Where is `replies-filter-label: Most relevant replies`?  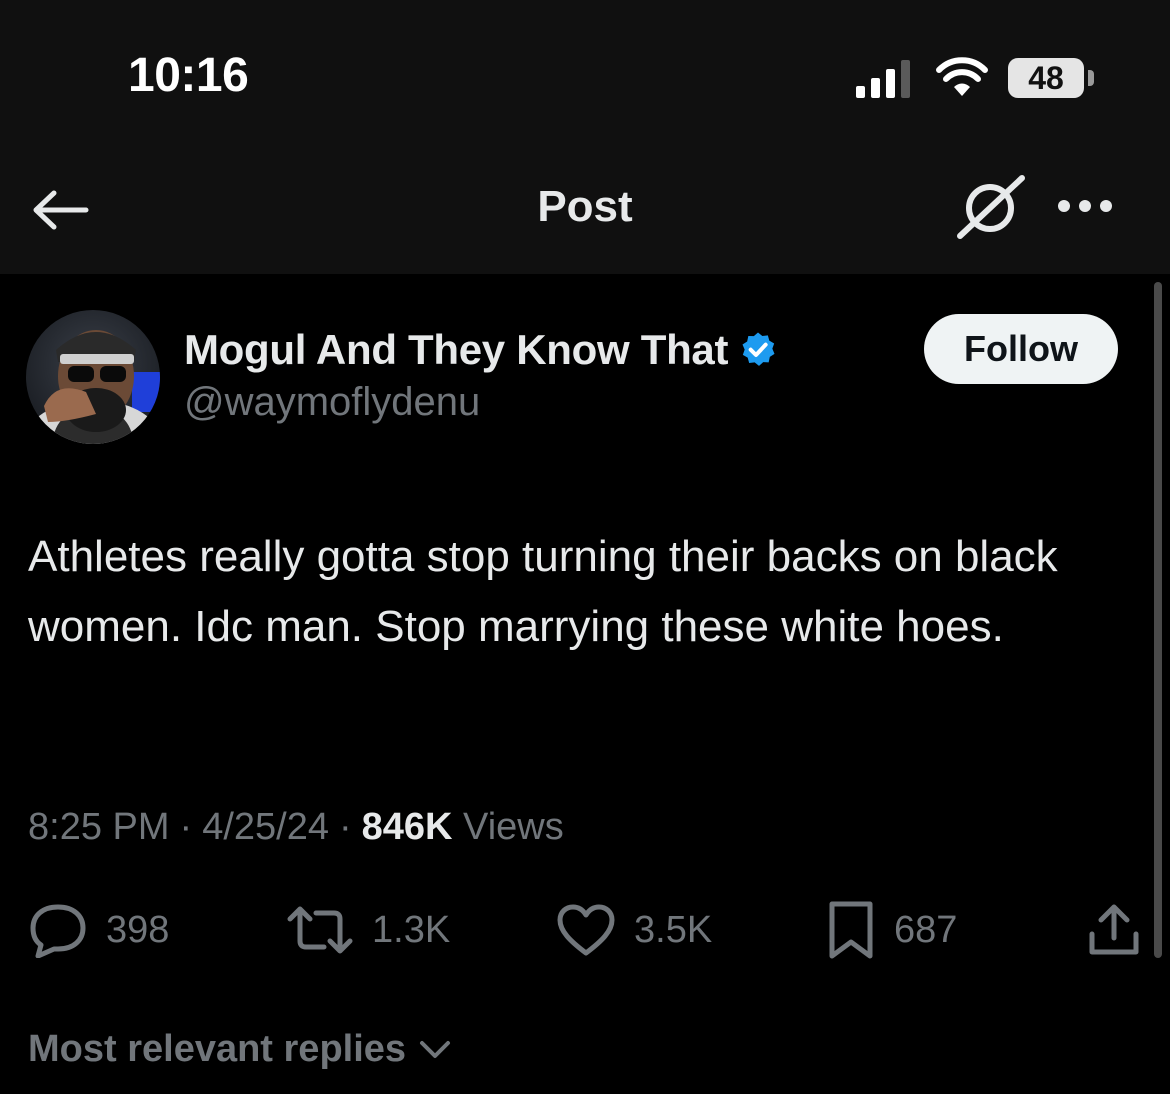
replies-filter-label: Most relevant replies is located at coordinates (217, 1049).